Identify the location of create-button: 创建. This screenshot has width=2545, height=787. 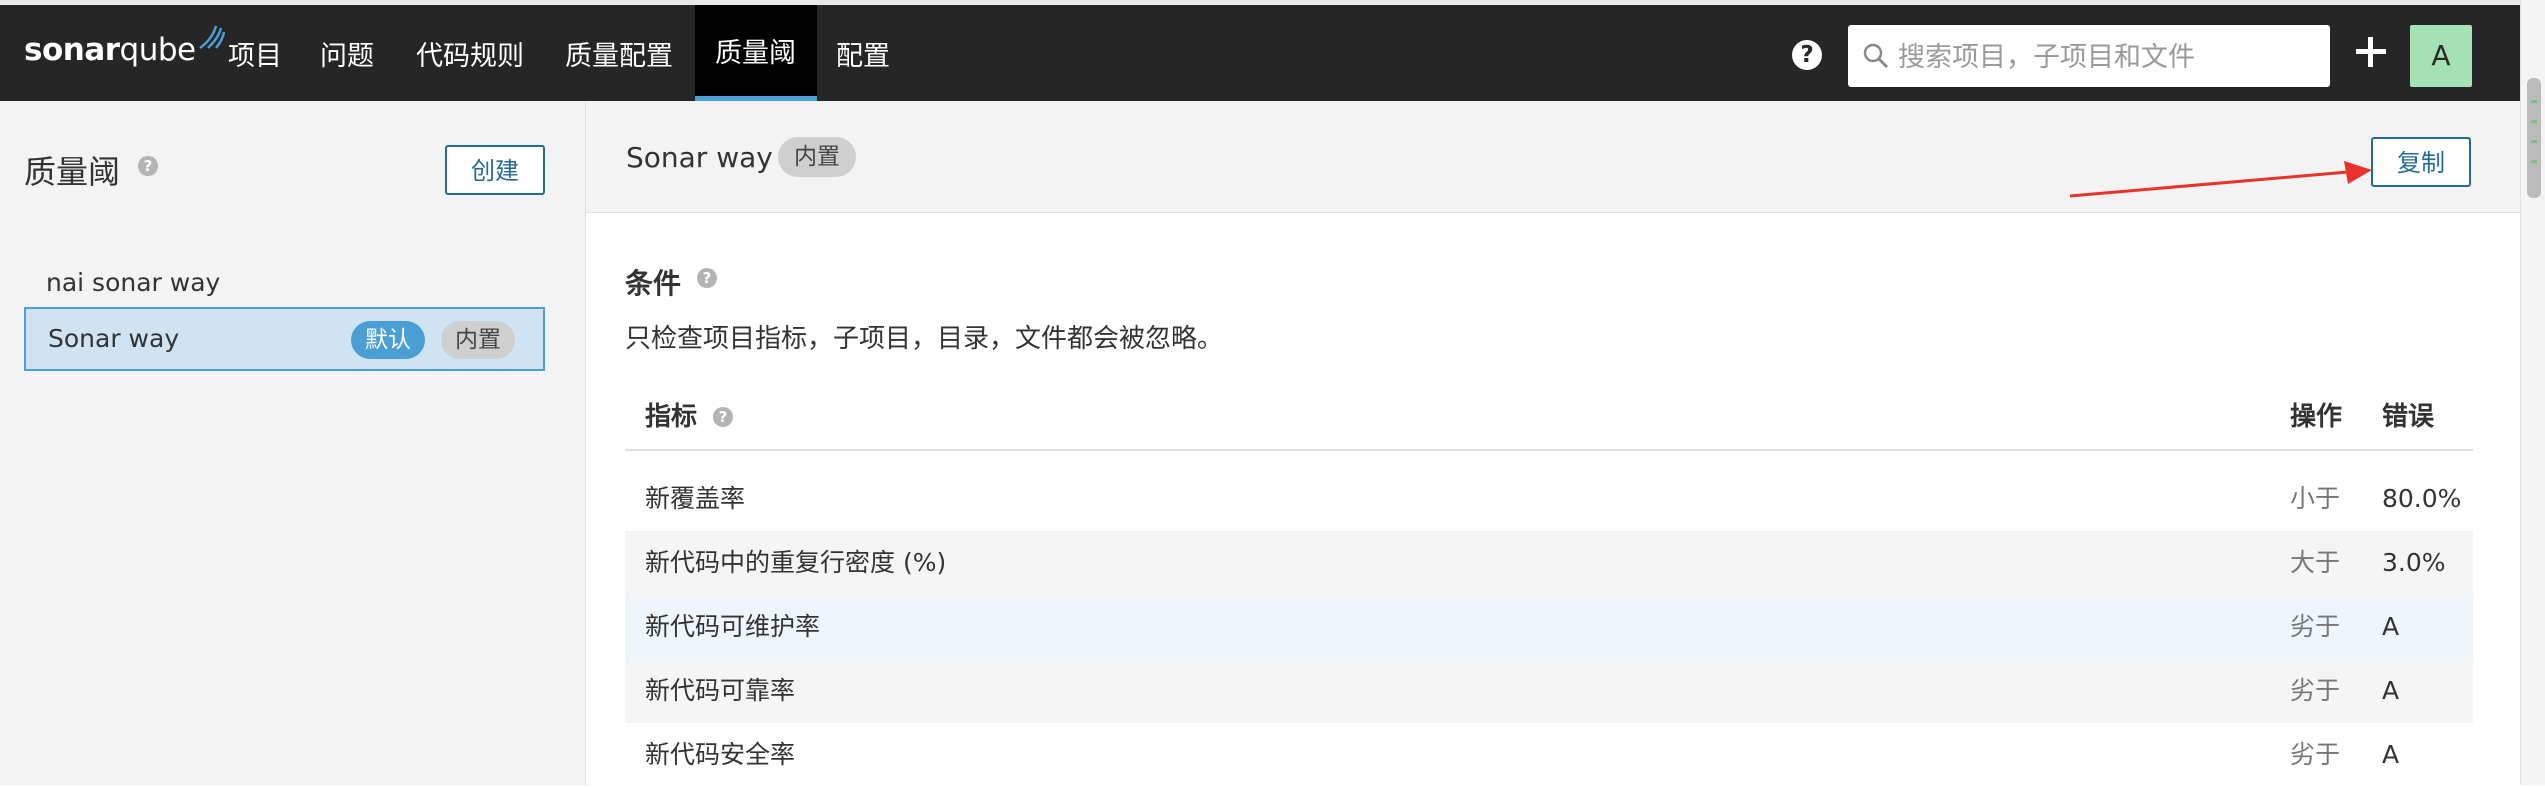
(495, 170).